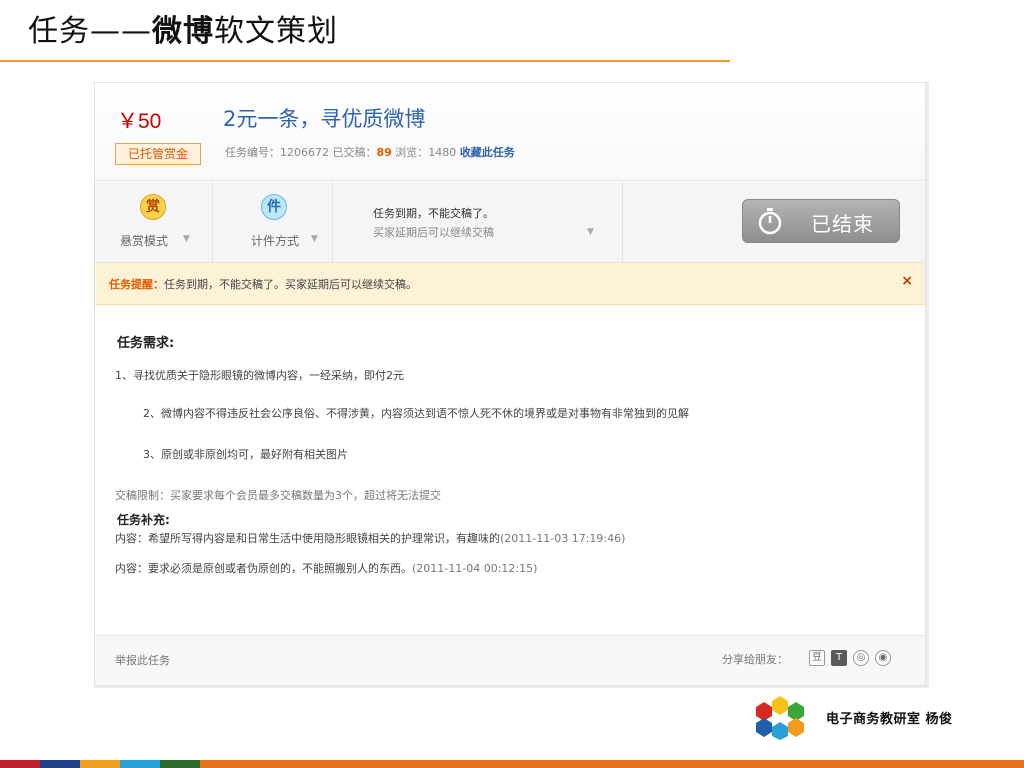 Image resolution: width=1024 pixels, height=768 pixels. I want to click on deadline-line1: 任务到期，不能交稿了。, so click(433, 213).